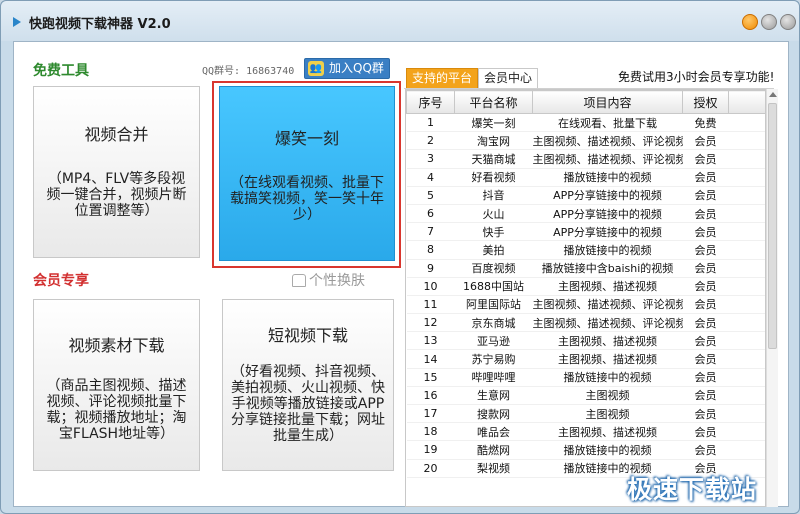  What do you see at coordinates (306, 138) in the screenshot?
I see `hot-video-title: 爆笑一刻` at bounding box center [306, 138].